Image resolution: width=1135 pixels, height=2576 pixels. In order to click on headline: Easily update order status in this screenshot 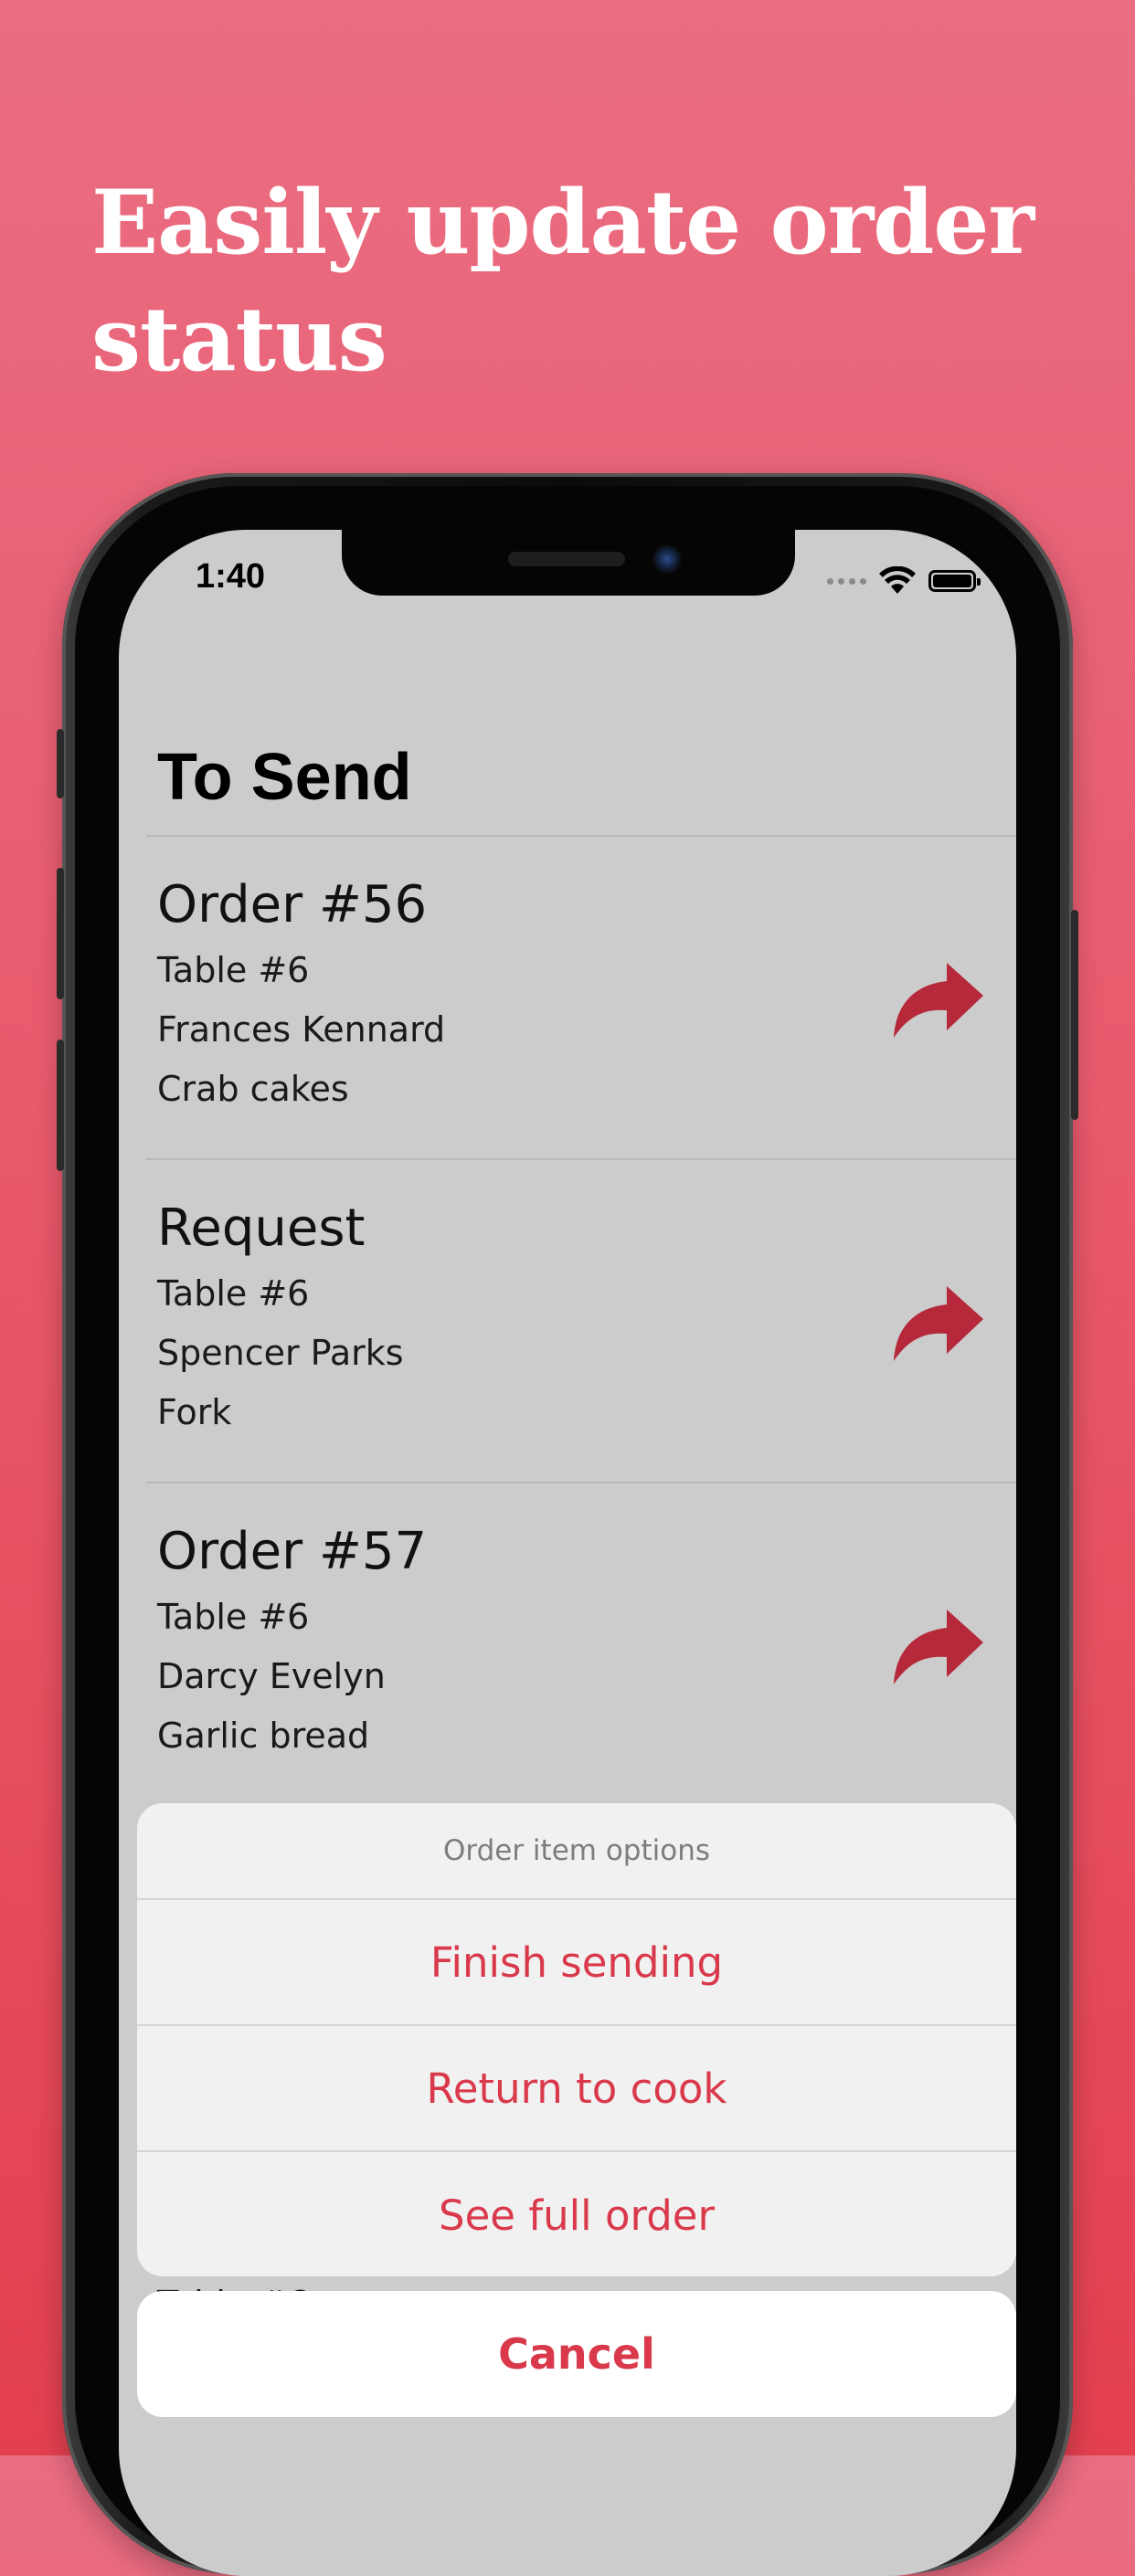, I will do `click(562, 281)`.